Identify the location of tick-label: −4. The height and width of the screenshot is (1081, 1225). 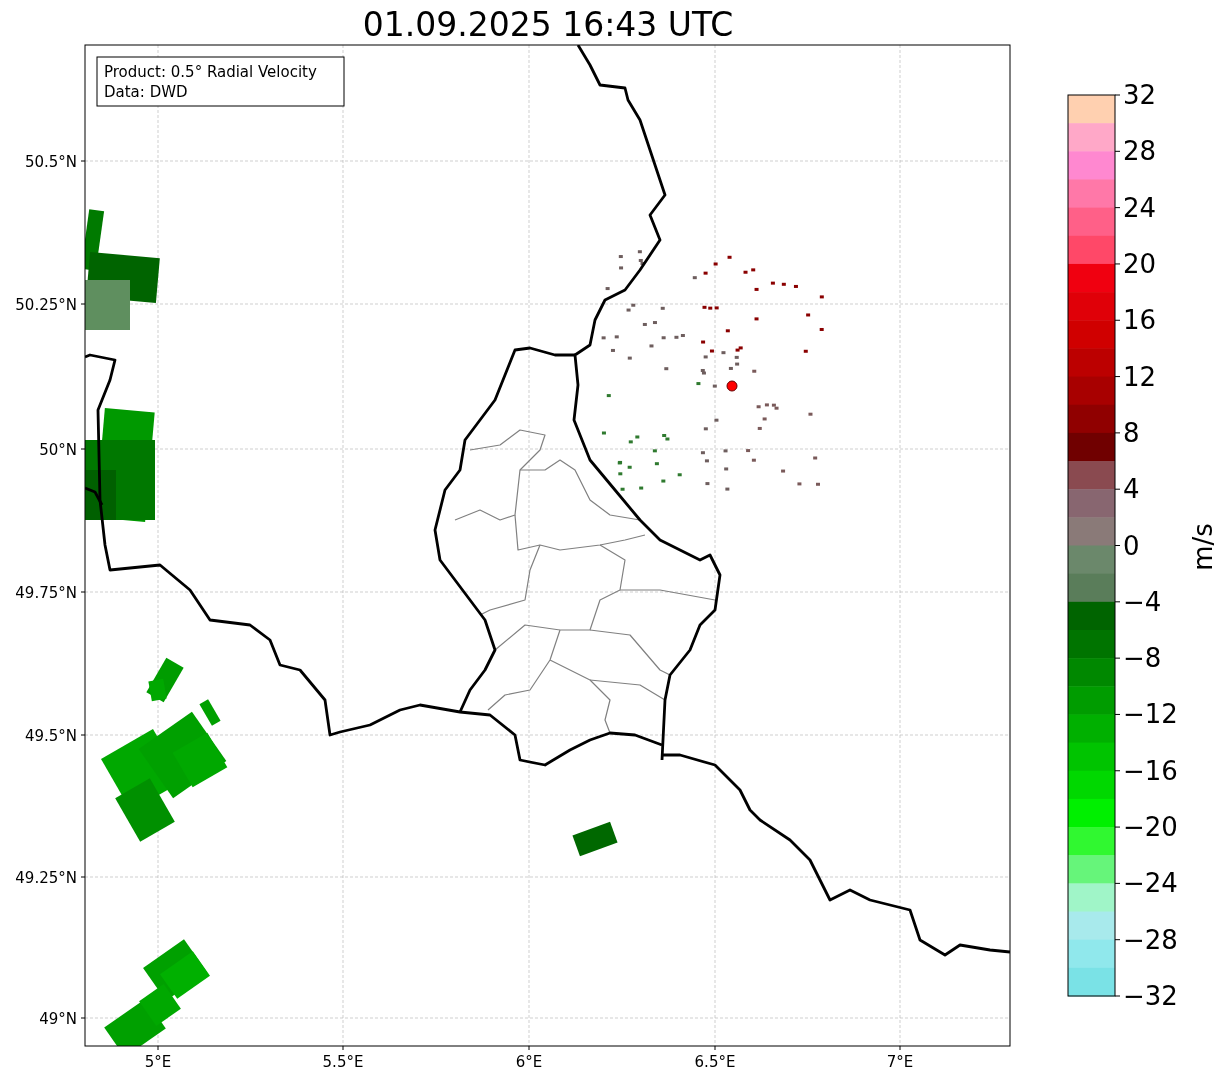
(1142, 601).